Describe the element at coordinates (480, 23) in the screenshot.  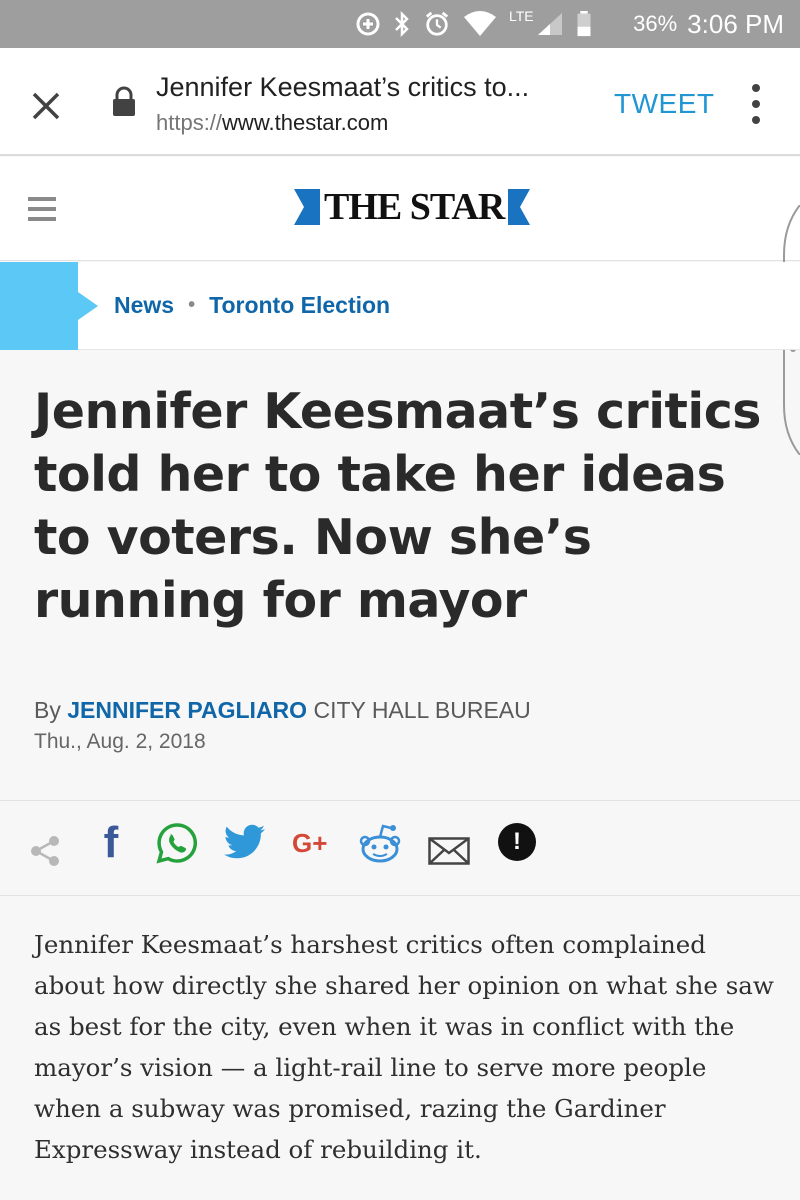
I see `wifi-icon` at that location.